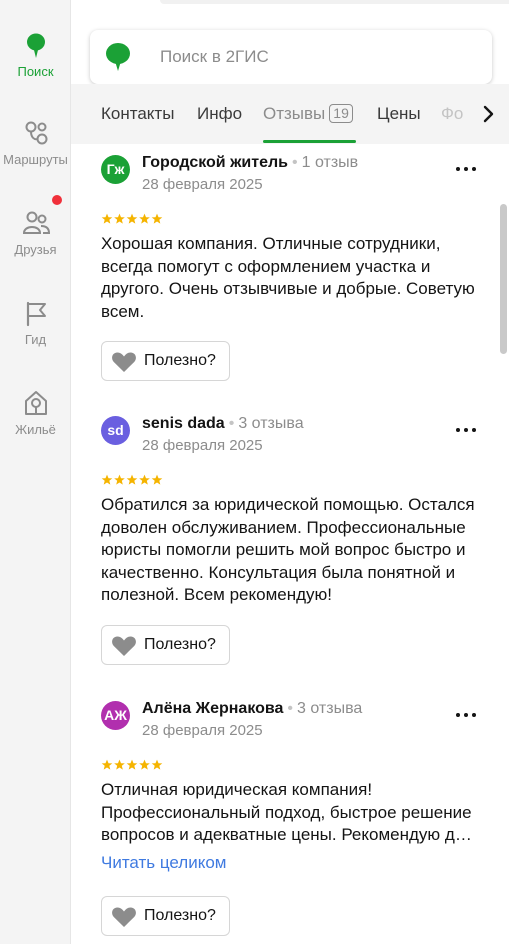 The width and height of the screenshot is (509, 944). What do you see at coordinates (35, 339) in the screenshot?
I see `rail-label: Гид` at bounding box center [35, 339].